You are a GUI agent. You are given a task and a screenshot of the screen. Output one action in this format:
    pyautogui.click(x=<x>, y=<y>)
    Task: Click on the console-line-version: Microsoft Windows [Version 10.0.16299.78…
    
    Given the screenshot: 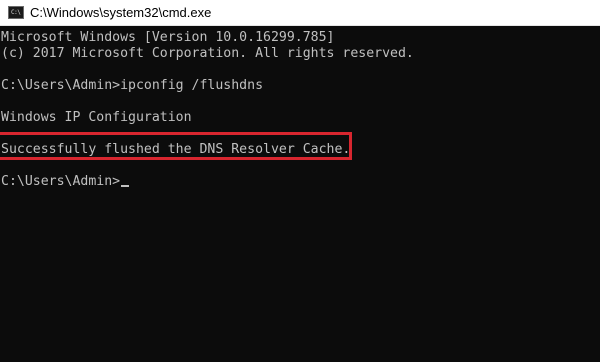 What is the action you would take?
    pyautogui.click(x=168, y=37)
    